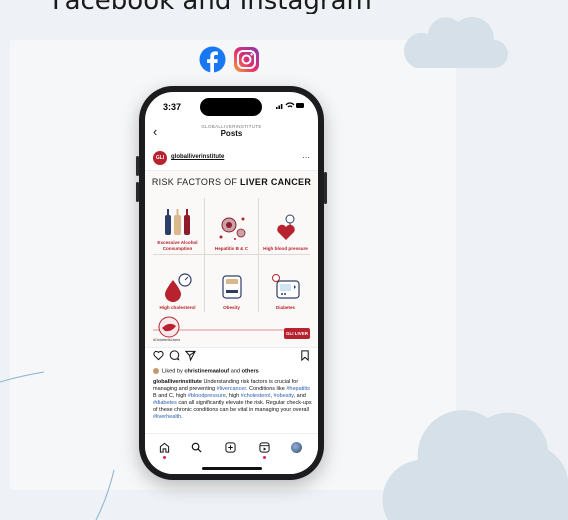 The height and width of the screenshot is (520, 568). I want to click on scale-icon, so click(231, 286).